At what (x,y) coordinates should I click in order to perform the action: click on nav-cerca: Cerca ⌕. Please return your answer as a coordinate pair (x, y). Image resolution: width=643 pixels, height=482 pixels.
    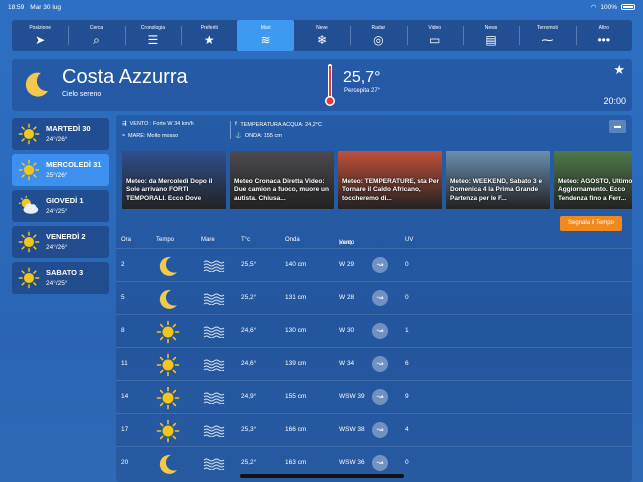
    Looking at the image, I should click on (96, 35).